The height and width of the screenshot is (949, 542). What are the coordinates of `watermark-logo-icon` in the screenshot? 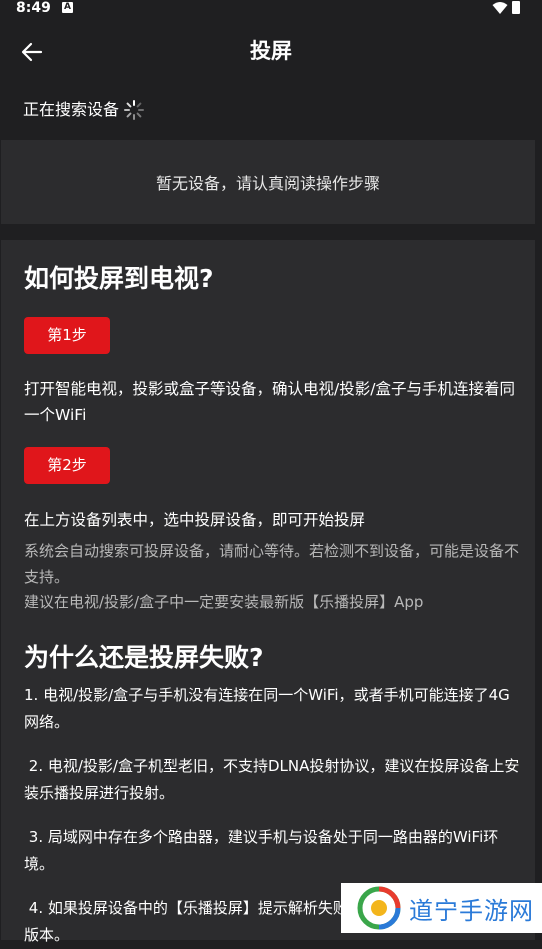 It's located at (379, 908).